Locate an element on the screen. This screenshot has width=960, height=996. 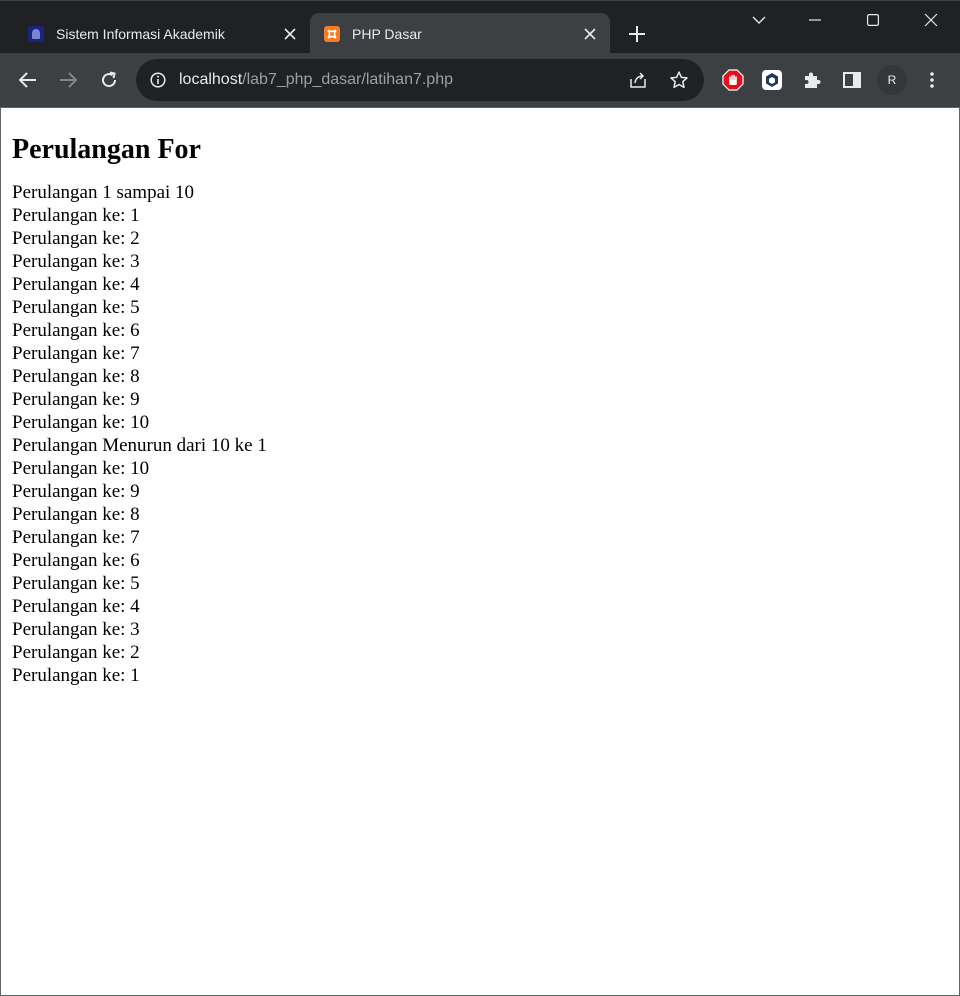
tab-title: PHP Dasar is located at coordinates (387, 33).